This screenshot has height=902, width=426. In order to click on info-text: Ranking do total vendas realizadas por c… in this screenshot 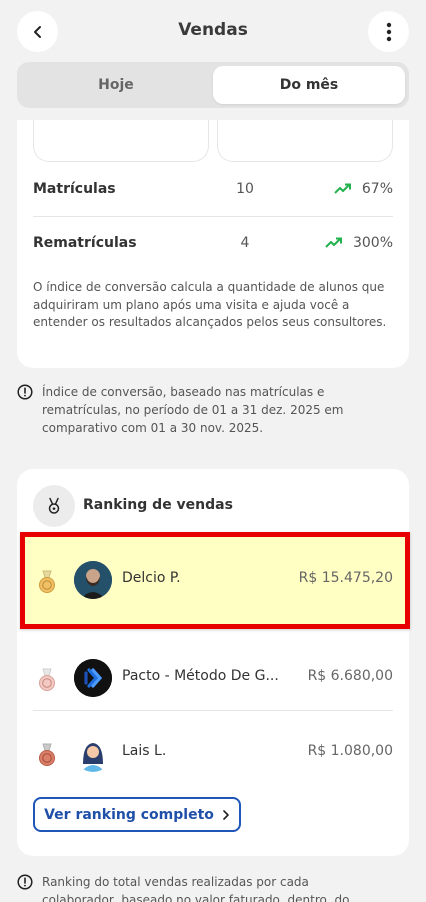, I will do `click(196, 888)`.